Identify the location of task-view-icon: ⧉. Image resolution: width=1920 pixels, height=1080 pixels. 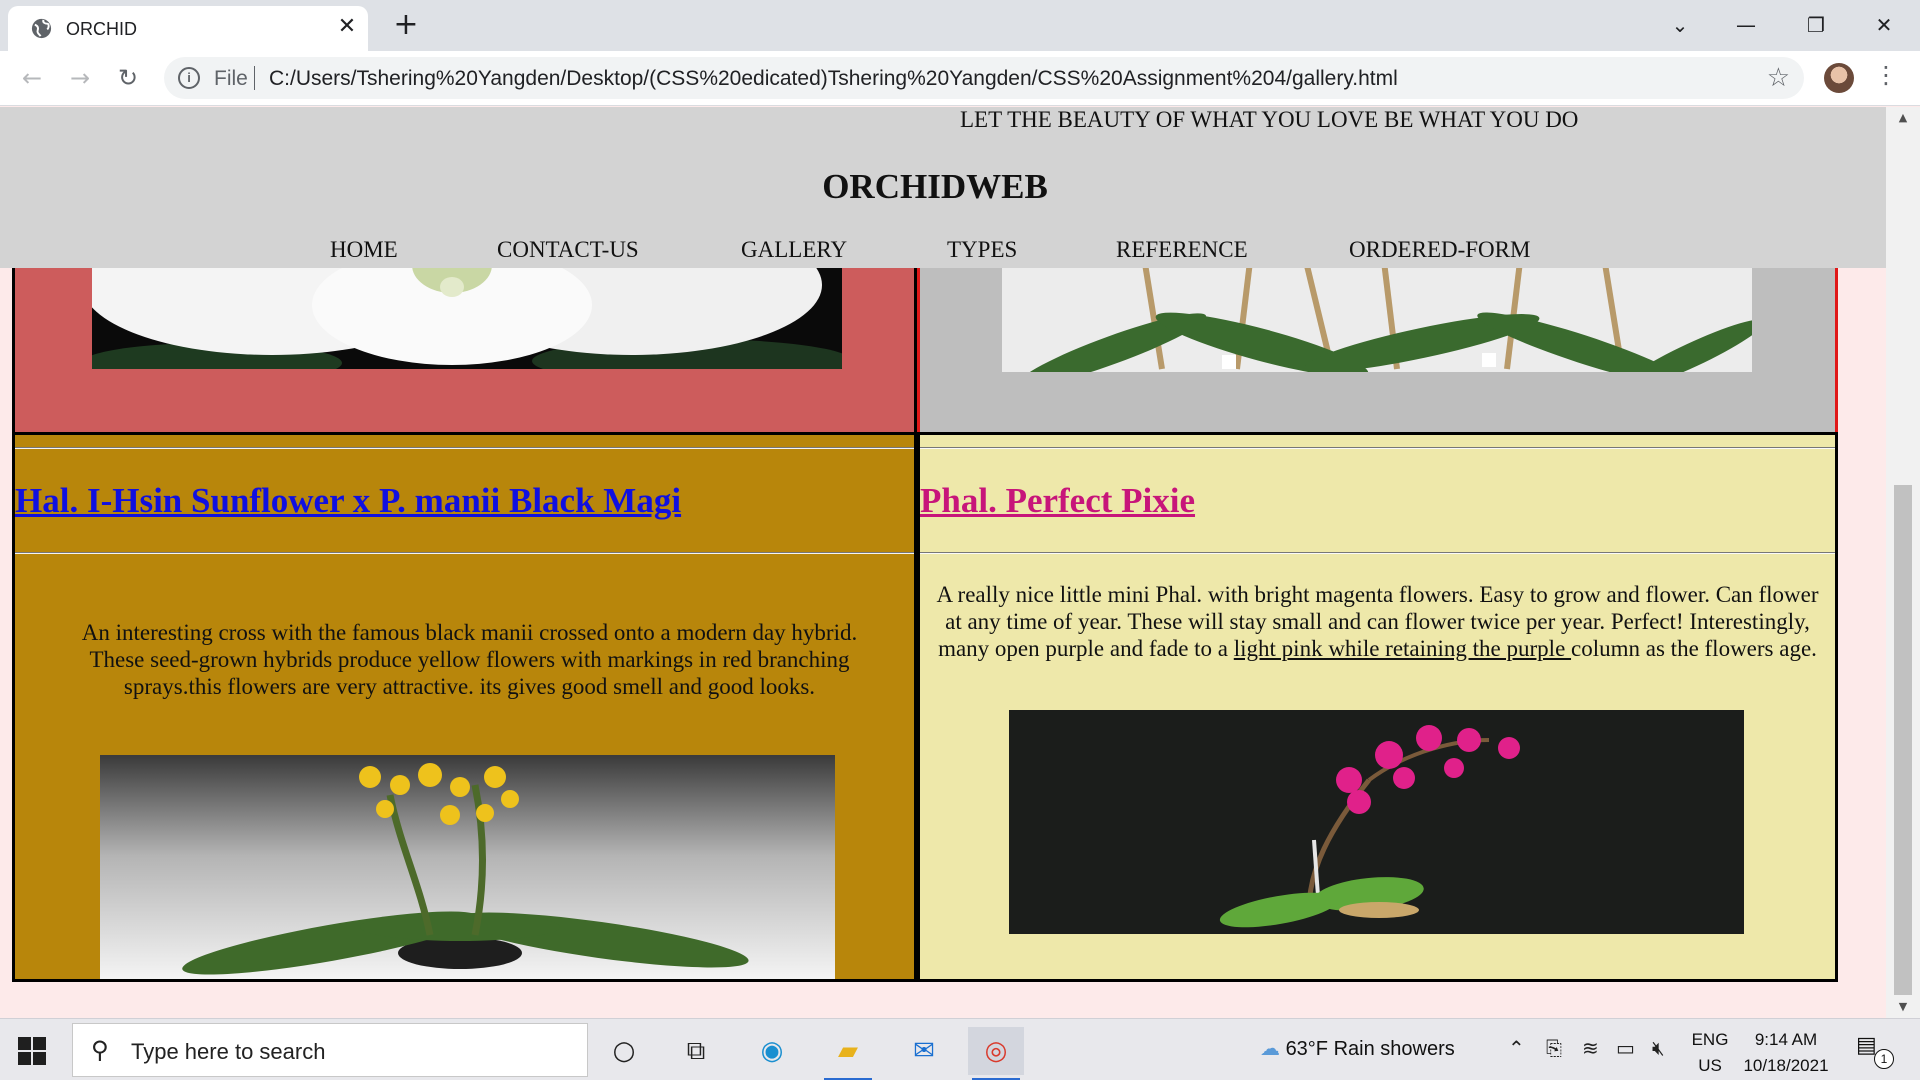
(696, 1051).